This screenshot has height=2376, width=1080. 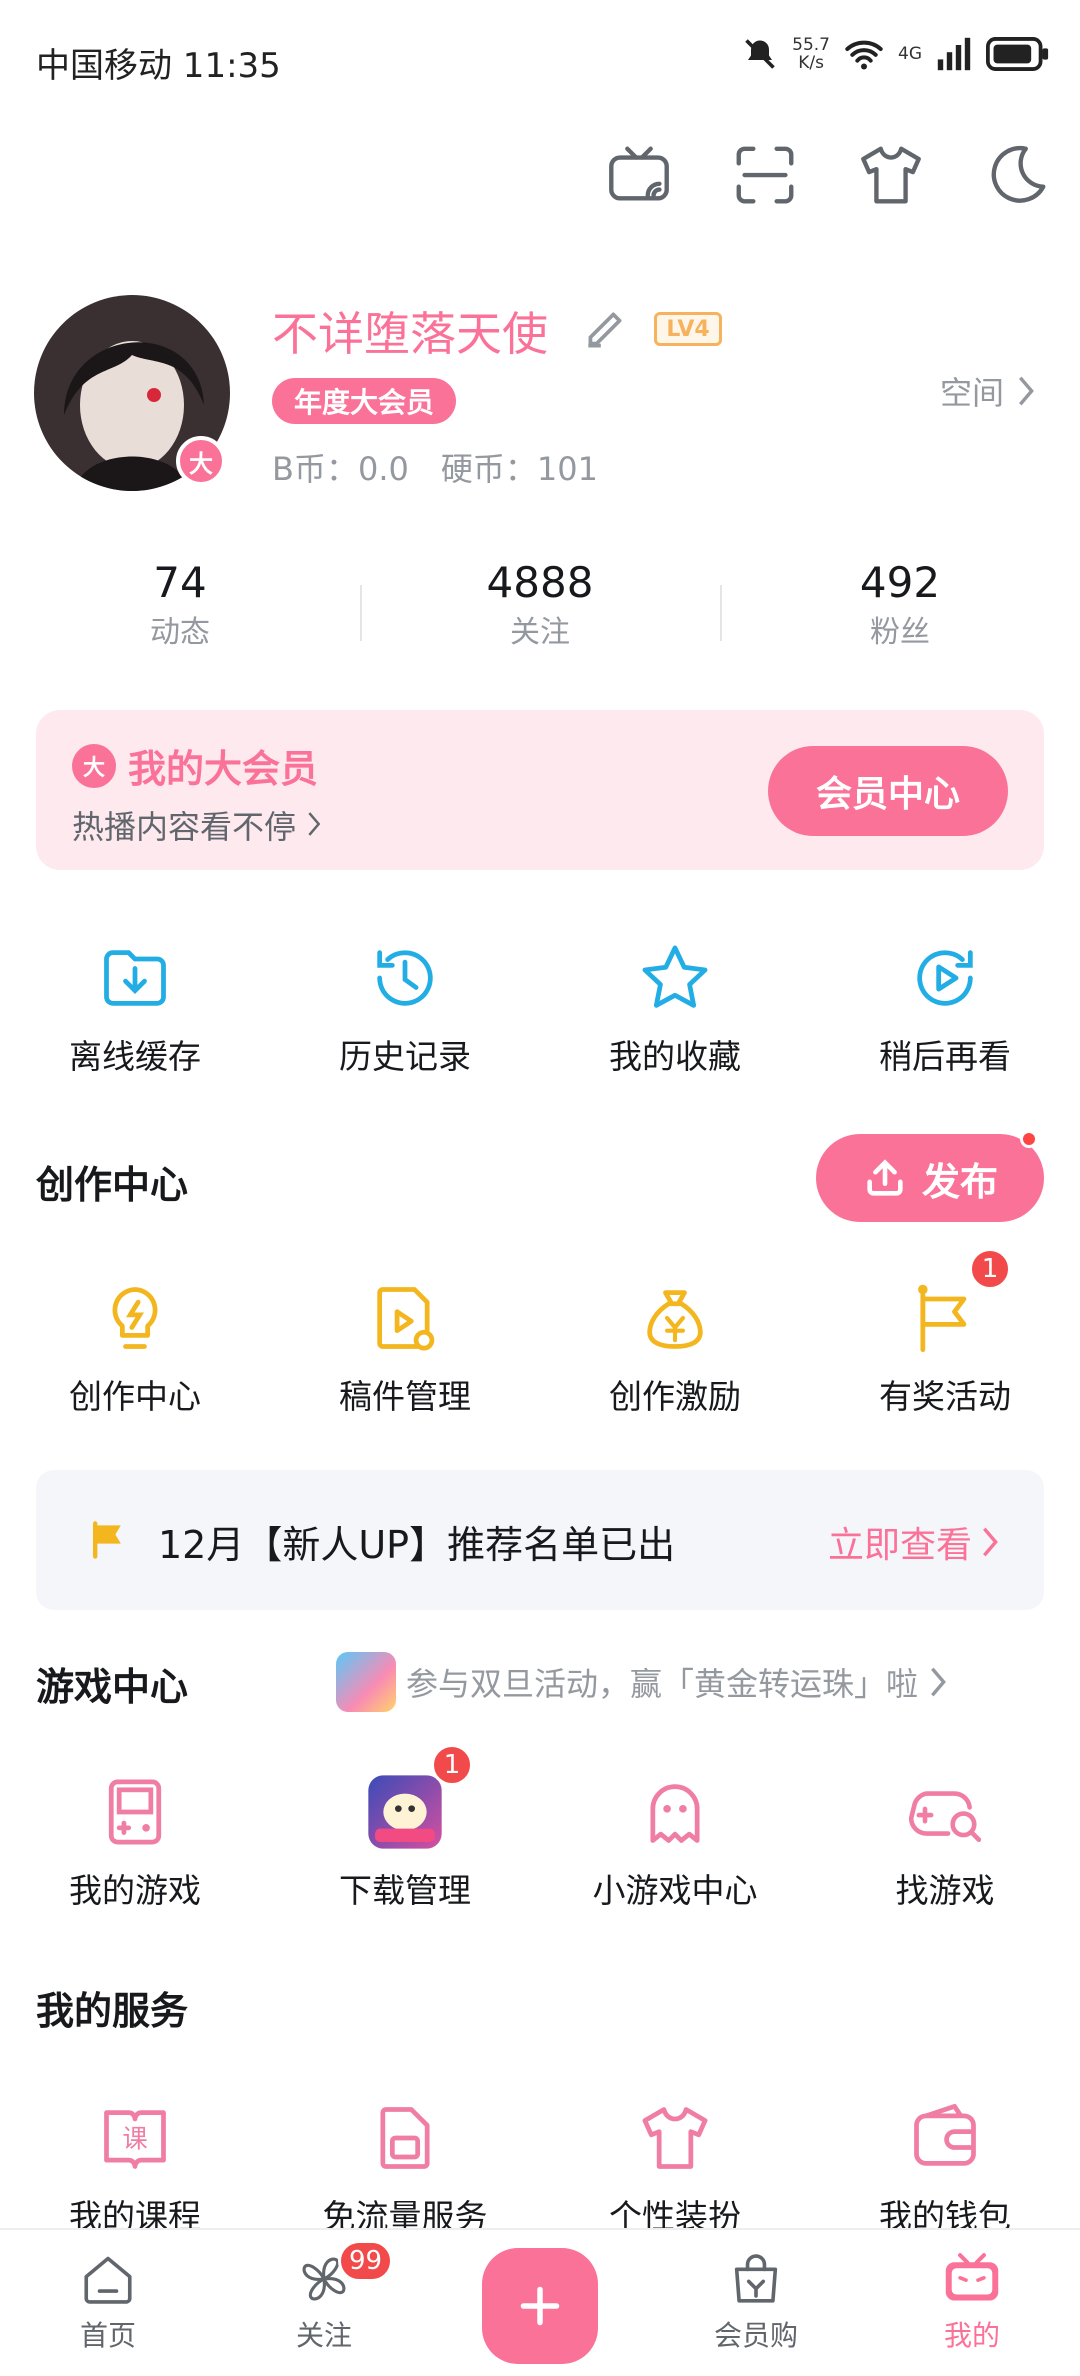 I want to click on download-folder-icon, so click(x=135, y=978).